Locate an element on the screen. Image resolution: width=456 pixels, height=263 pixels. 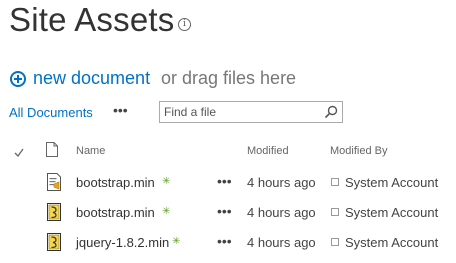
view-more-ellipsis: ••• is located at coordinates (120, 110).